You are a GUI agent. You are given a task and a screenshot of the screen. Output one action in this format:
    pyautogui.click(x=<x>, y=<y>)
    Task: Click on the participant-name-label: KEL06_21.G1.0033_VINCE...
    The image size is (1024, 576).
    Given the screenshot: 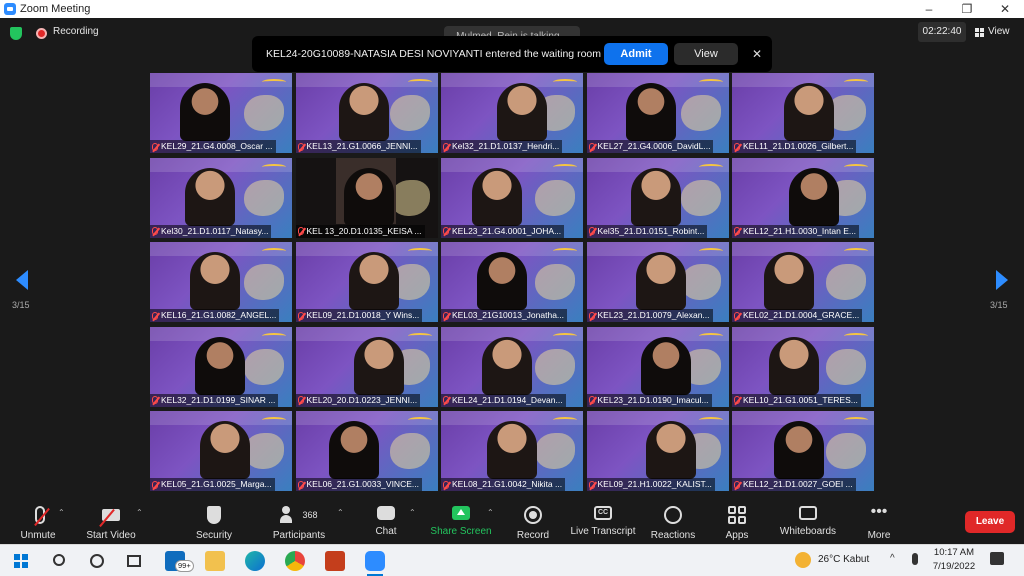 What is the action you would take?
    pyautogui.click(x=358, y=484)
    